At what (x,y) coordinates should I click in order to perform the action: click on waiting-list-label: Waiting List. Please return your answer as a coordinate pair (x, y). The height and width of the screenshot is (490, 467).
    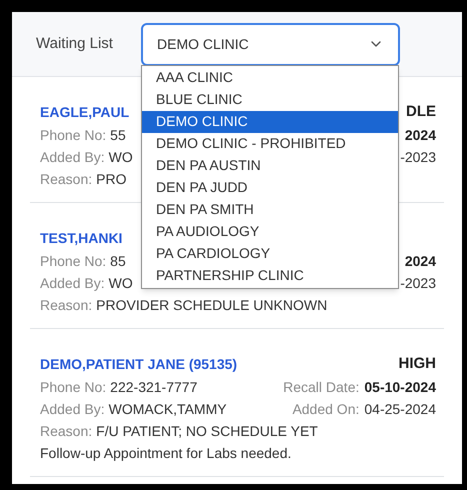
    Looking at the image, I should click on (75, 44).